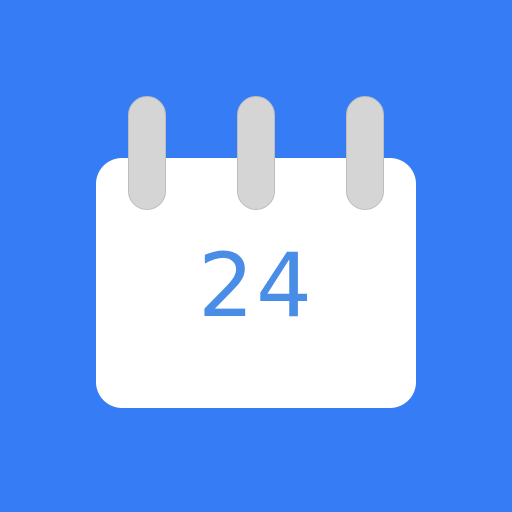 The image size is (512, 512). Describe the element at coordinates (365, 153) in the screenshot. I see `binder-ring-right` at that location.